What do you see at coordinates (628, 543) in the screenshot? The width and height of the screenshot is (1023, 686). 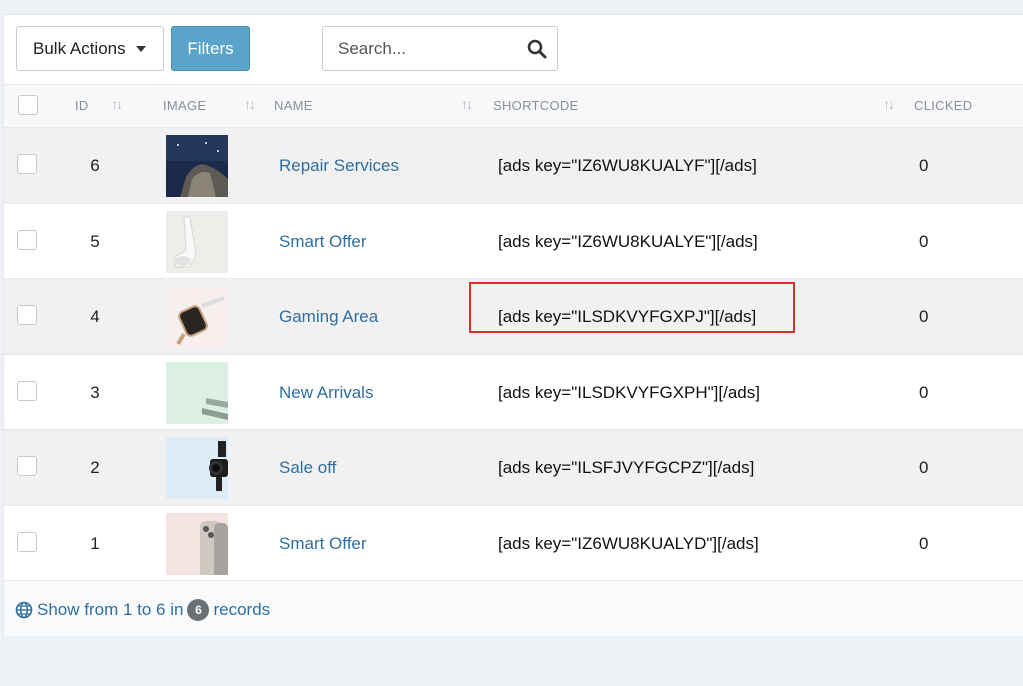 I see `row-shortcode: [ads key="IZ6WU8KUALYD"][/ads]` at bounding box center [628, 543].